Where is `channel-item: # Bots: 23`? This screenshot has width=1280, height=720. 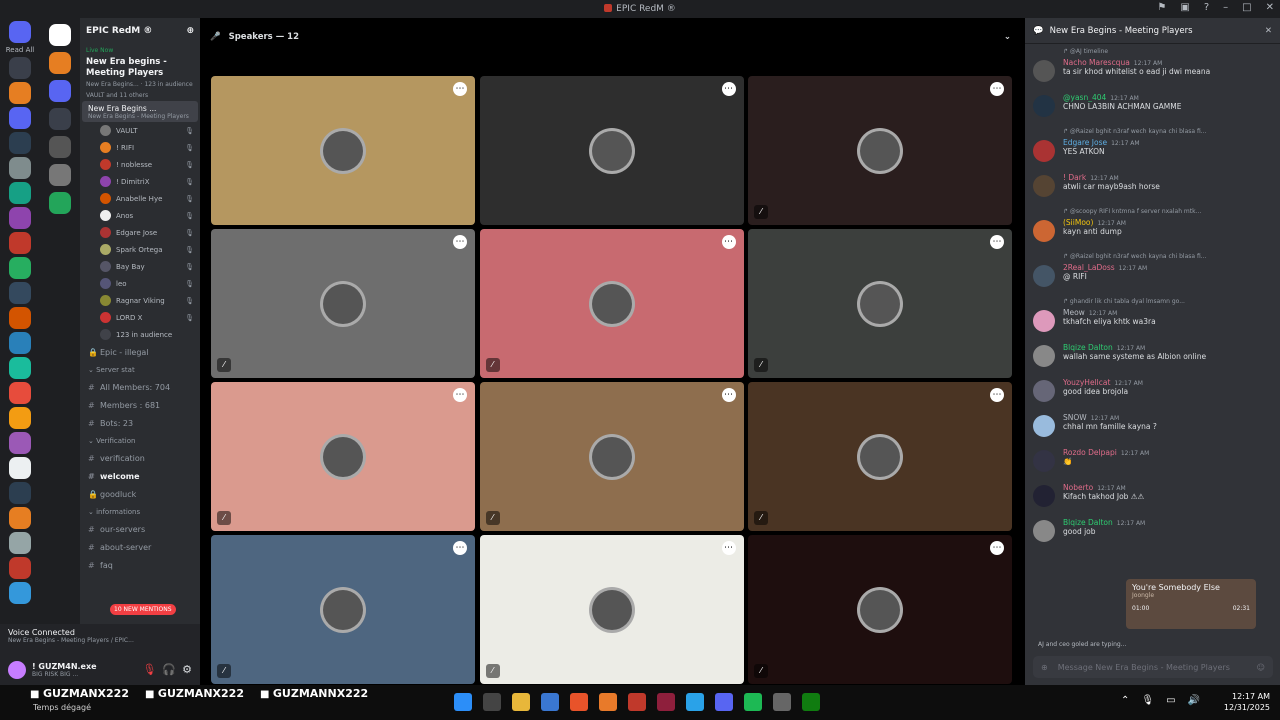
channel-item: # Bots: 23 is located at coordinates (140, 423).